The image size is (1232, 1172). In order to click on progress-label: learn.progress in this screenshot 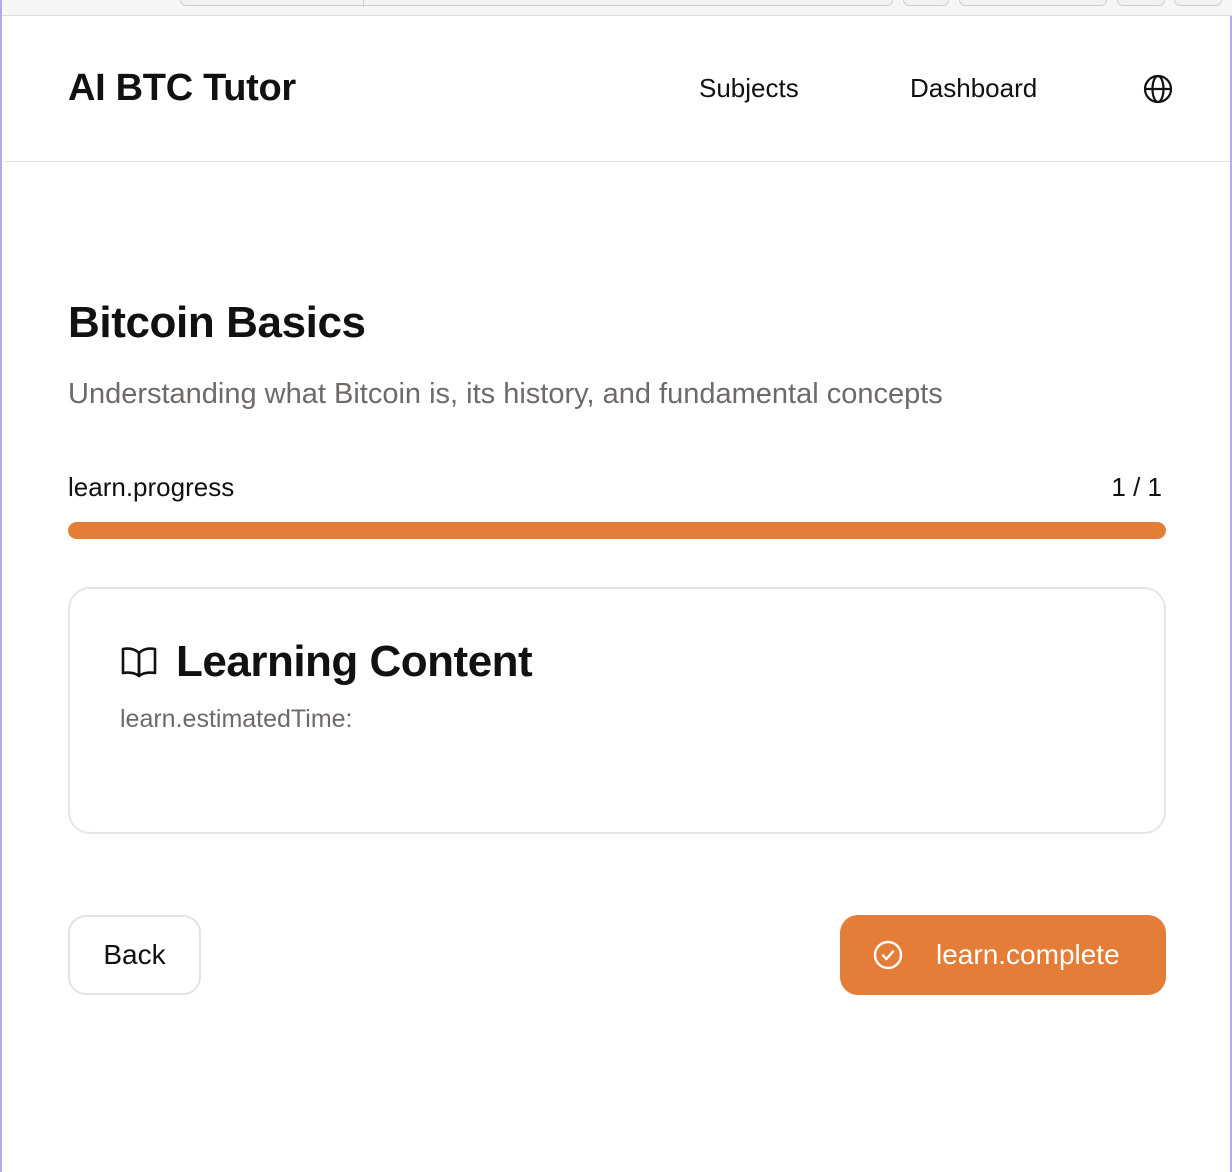, I will do `click(151, 487)`.